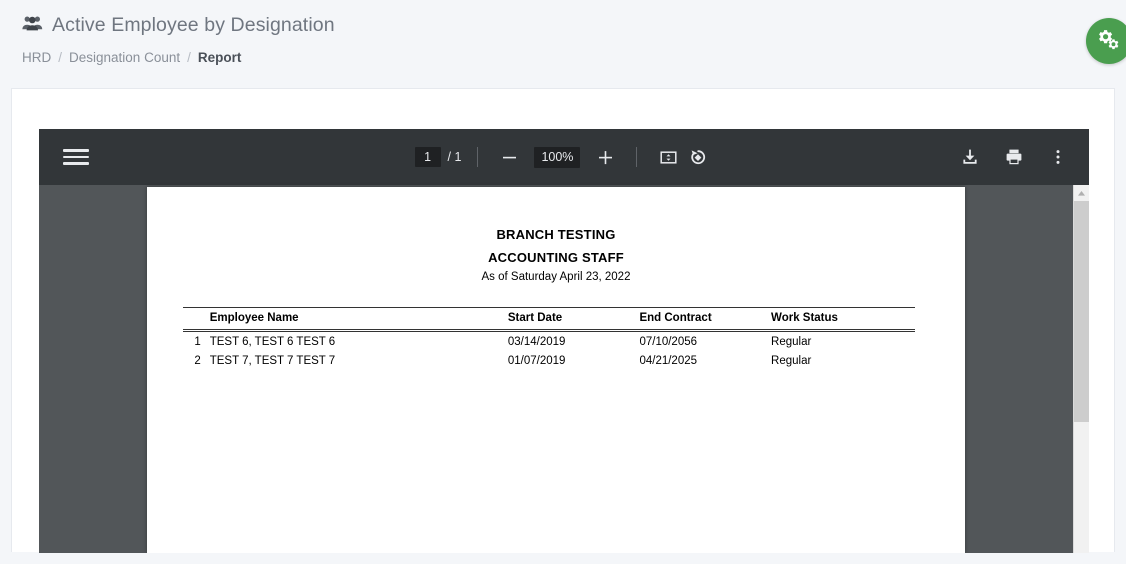 The image size is (1126, 564). Describe the element at coordinates (124, 57) in the screenshot. I see `breadcrumb-item-designation-count: Designation Count` at that location.